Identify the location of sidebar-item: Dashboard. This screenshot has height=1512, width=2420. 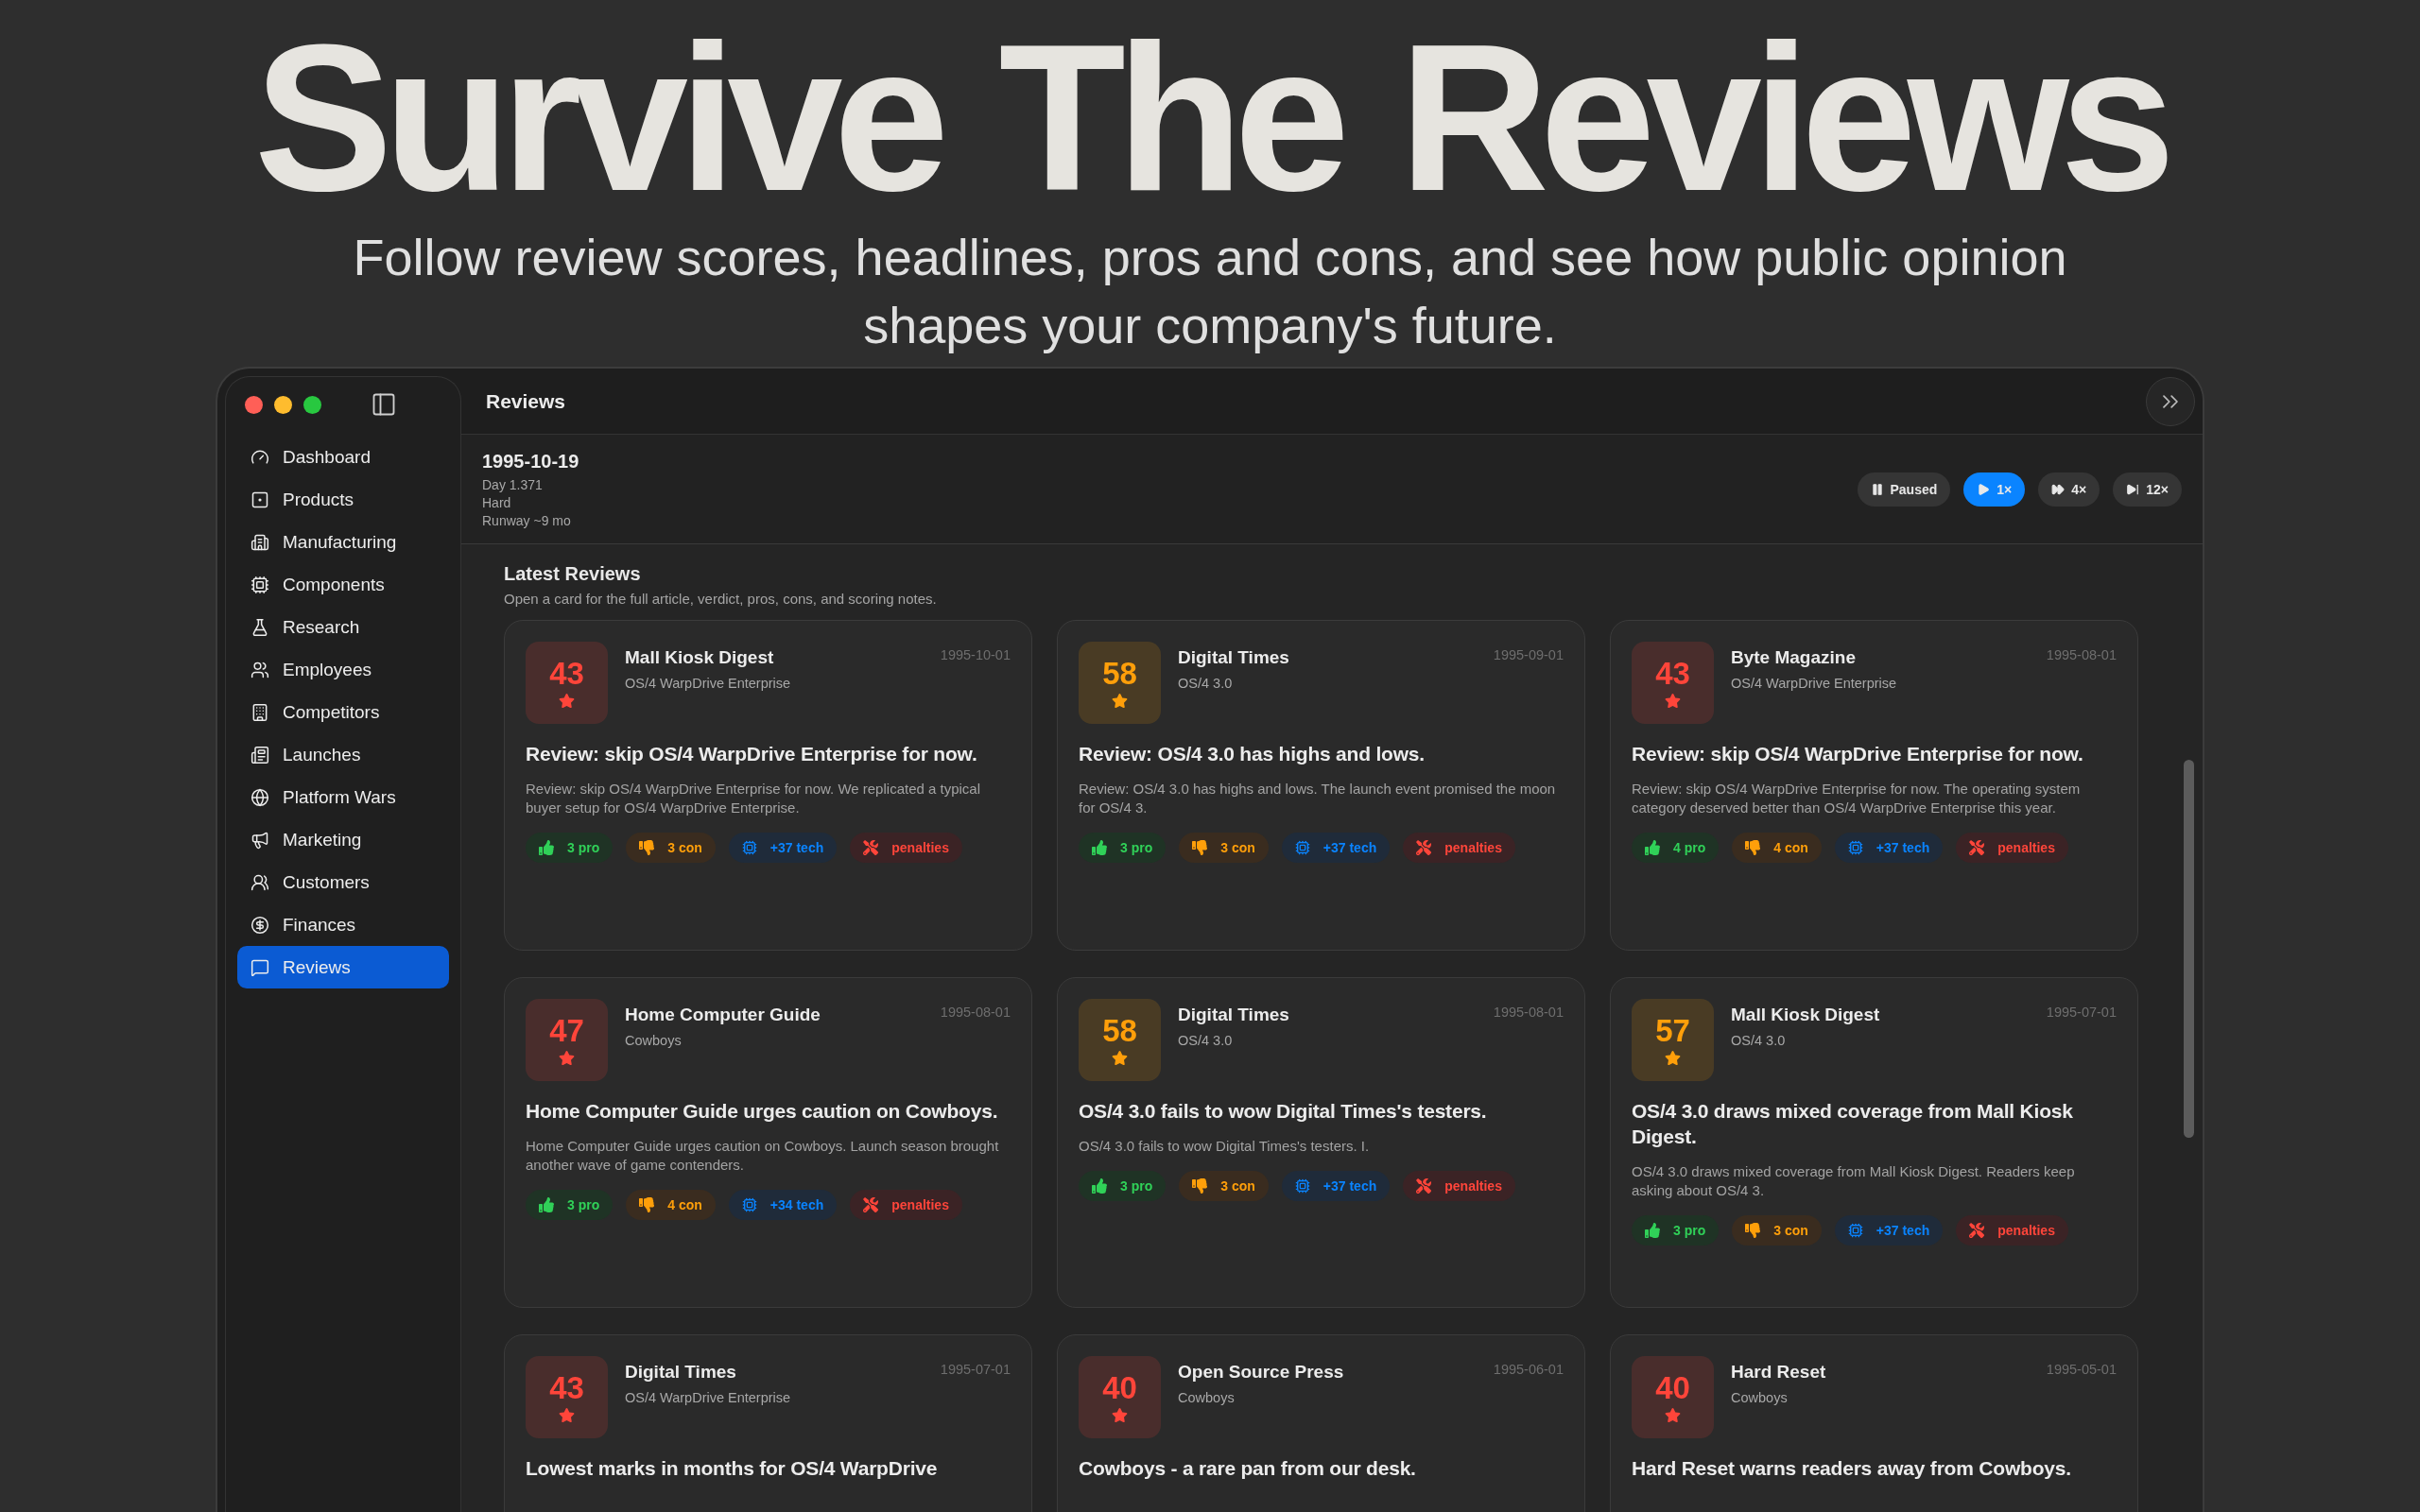
(343, 457).